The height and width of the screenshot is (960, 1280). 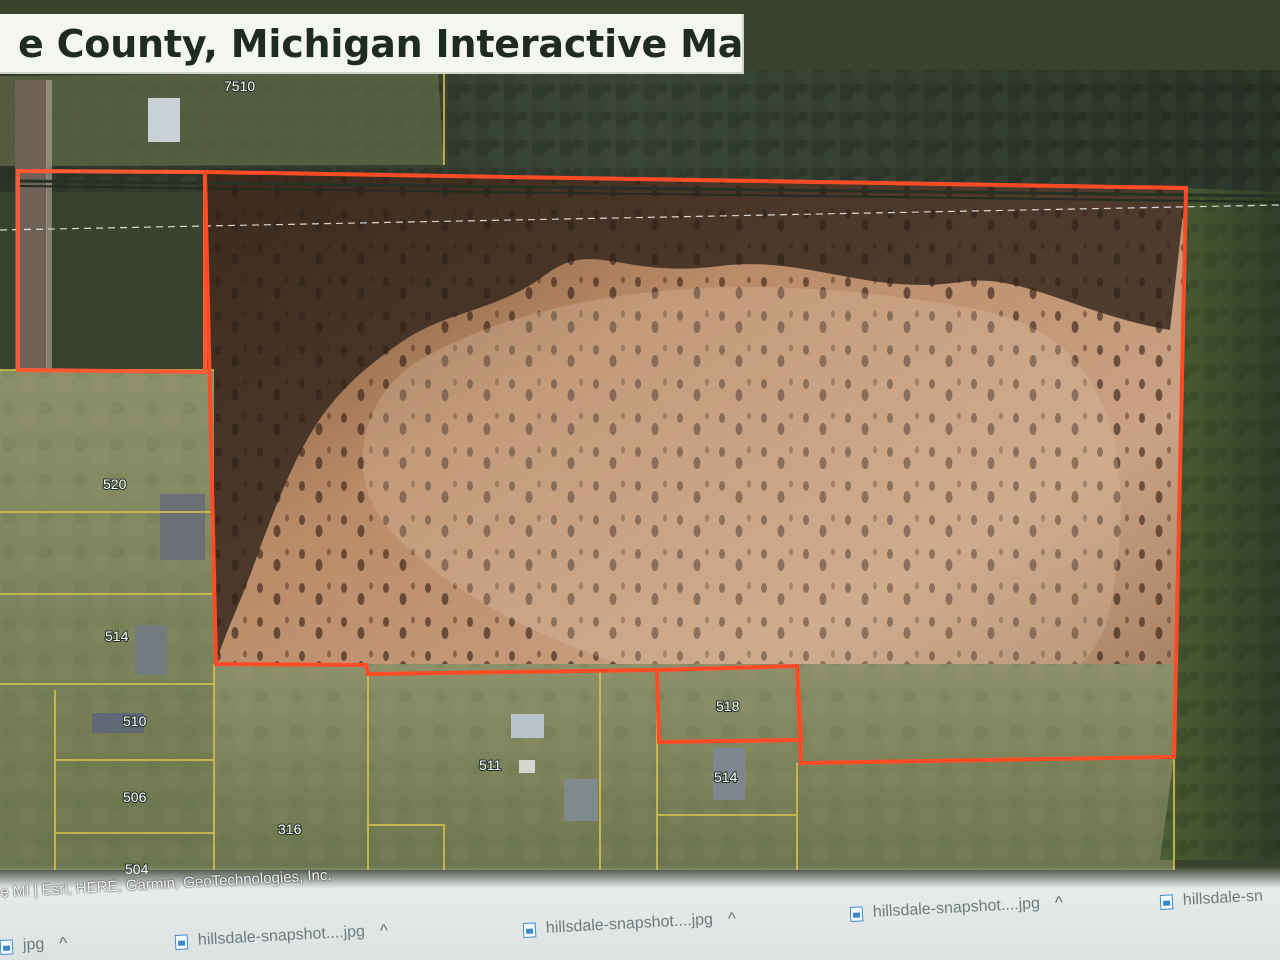 What do you see at coordinates (115, 484) in the screenshot?
I see `parcel-number-520: 520` at bounding box center [115, 484].